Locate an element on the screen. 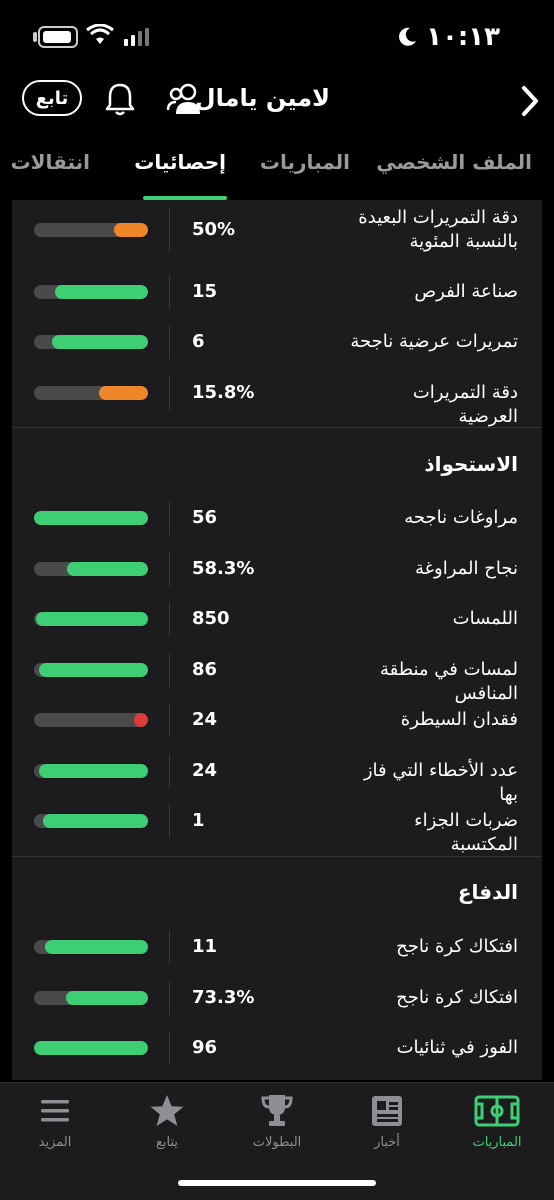 The image size is (554, 1200). stat-row: الفوز في ثنائيات 96 is located at coordinates (277, 1048).